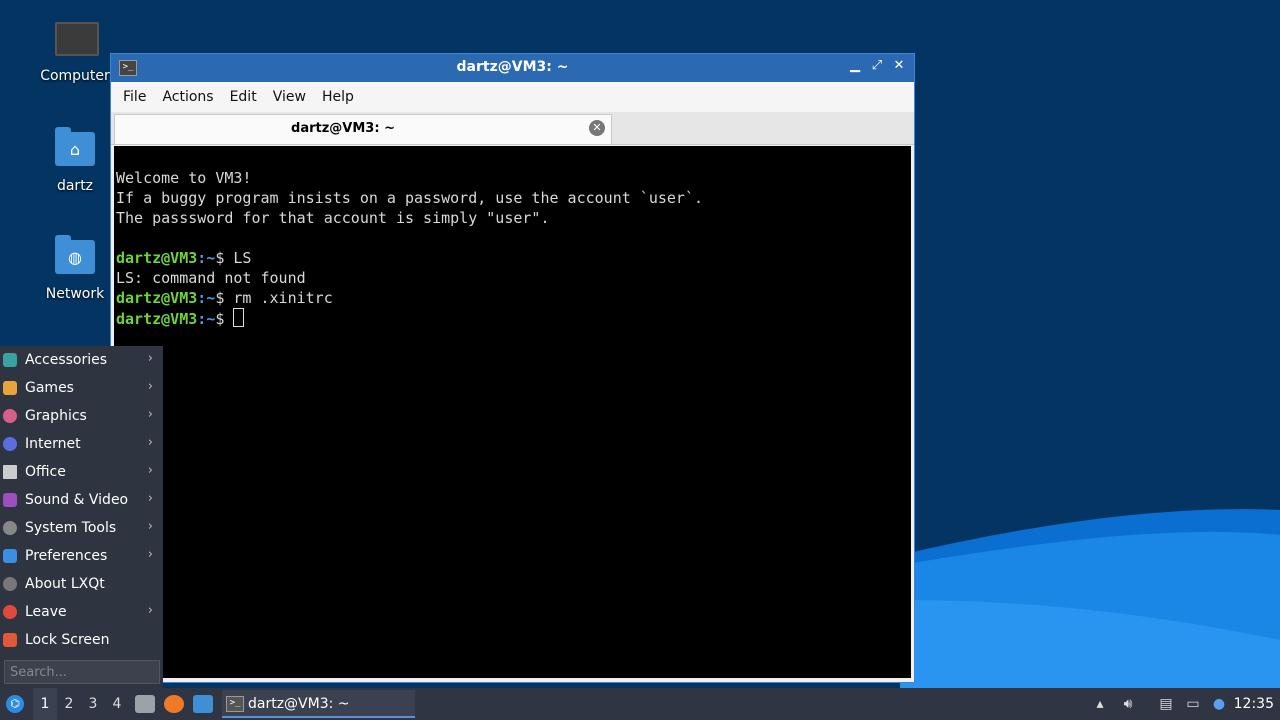 The width and height of the screenshot is (1280, 720). Describe the element at coordinates (10, 612) in the screenshot. I see `power-icon` at that location.